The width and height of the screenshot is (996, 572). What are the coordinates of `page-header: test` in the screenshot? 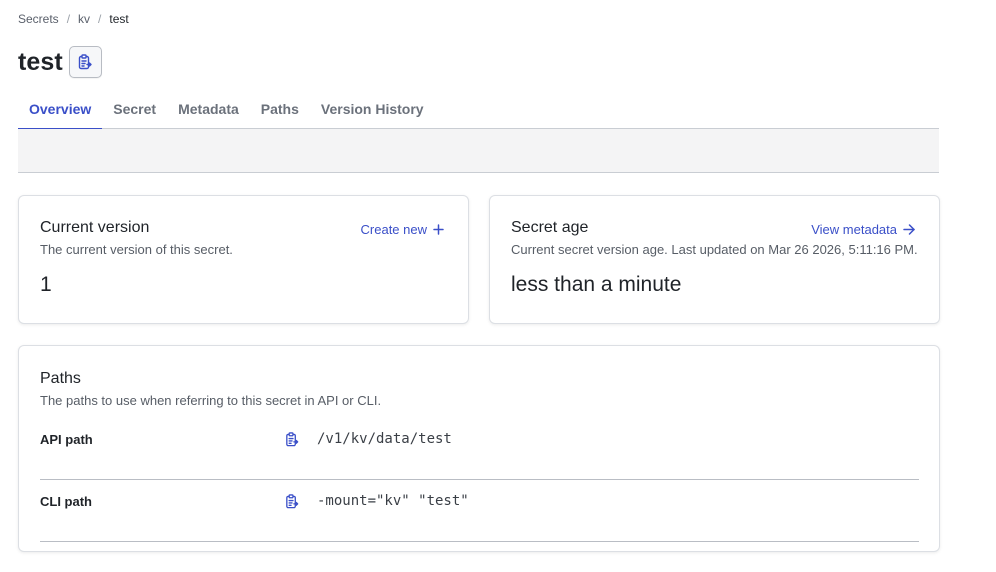 It's located at (60, 62).